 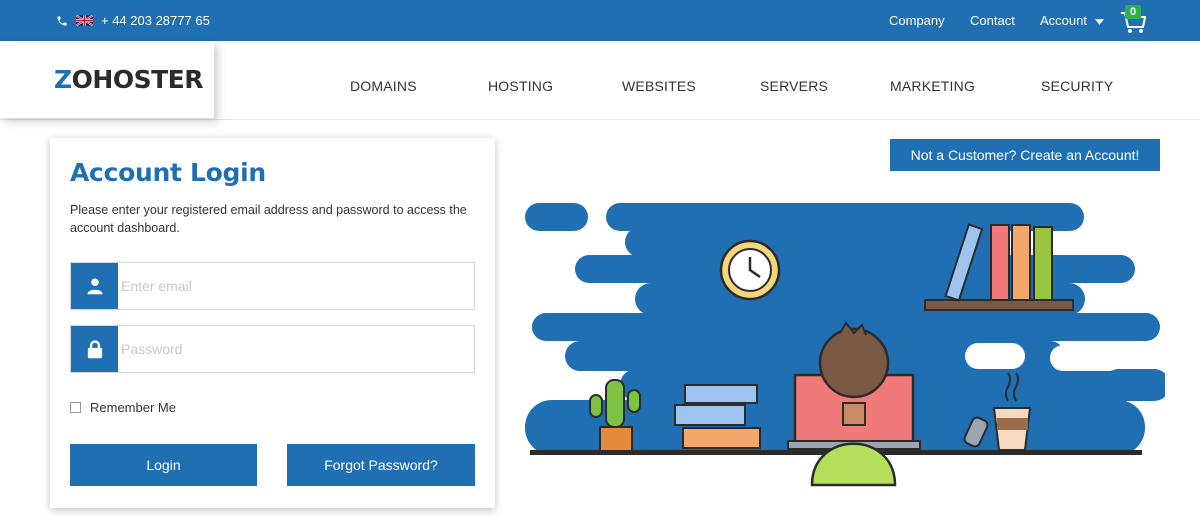 What do you see at coordinates (137, 79) in the screenshot?
I see `logo-text: OHOSTER` at bounding box center [137, 79].